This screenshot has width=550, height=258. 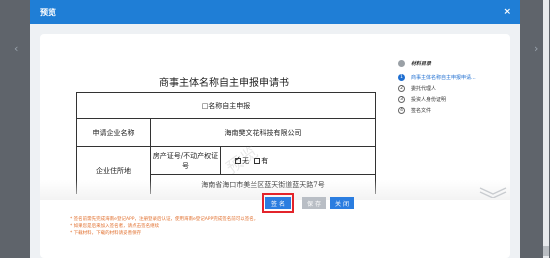 What do you see at coordinates (115, 226) in the screenshot?
I see `note-line: * 如果您是后来加入签名者，请点击签名继续` at bounding box center [115, 226].